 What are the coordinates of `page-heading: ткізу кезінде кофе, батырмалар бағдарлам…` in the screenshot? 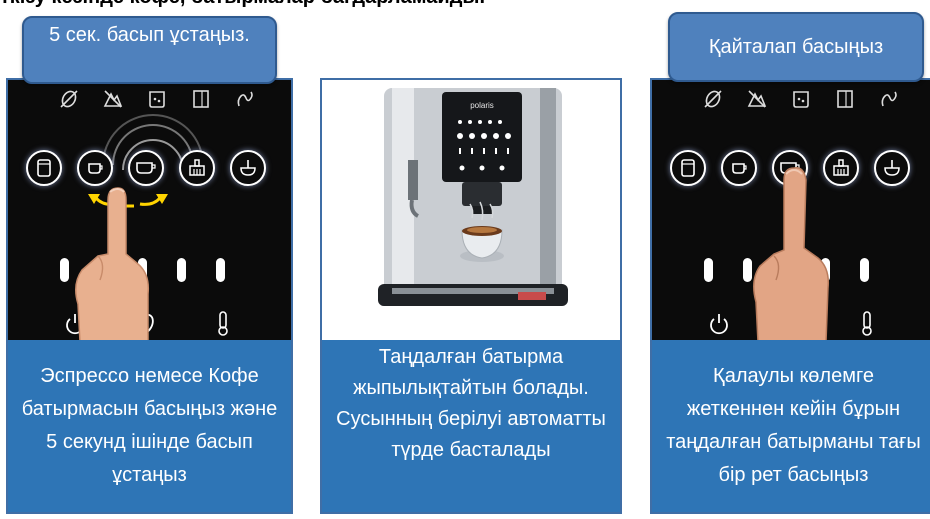 It's located at (242, 4).